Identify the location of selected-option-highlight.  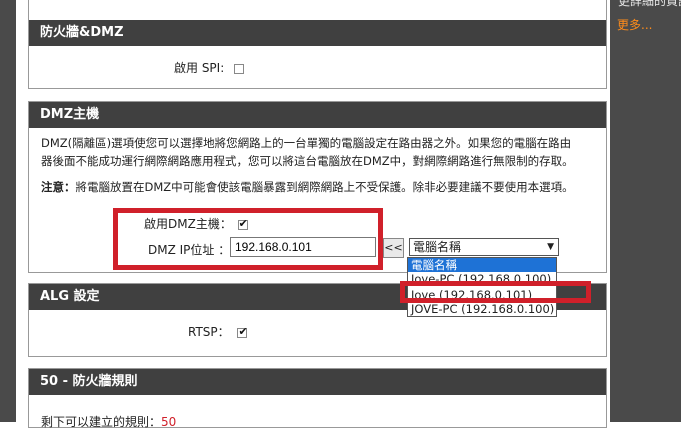
(495, 292).